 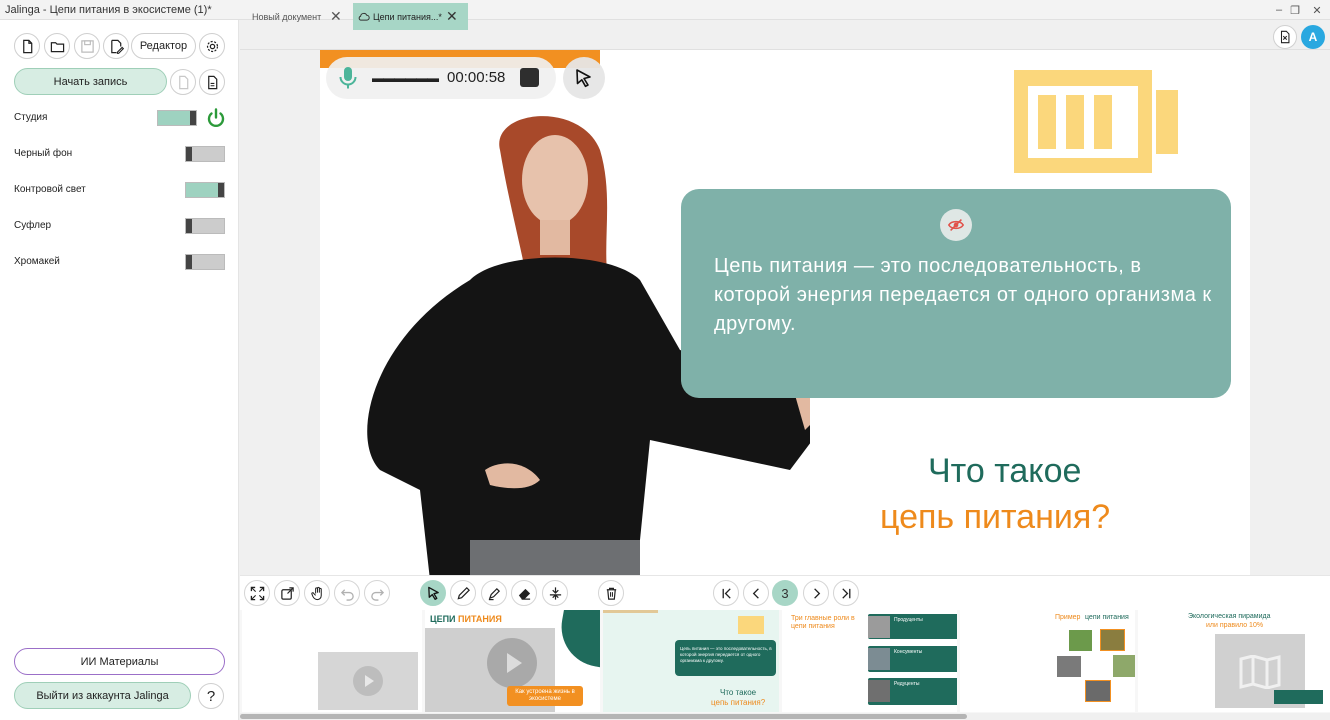 I want to click on file-x-icon, so click(x=1285, y=37).